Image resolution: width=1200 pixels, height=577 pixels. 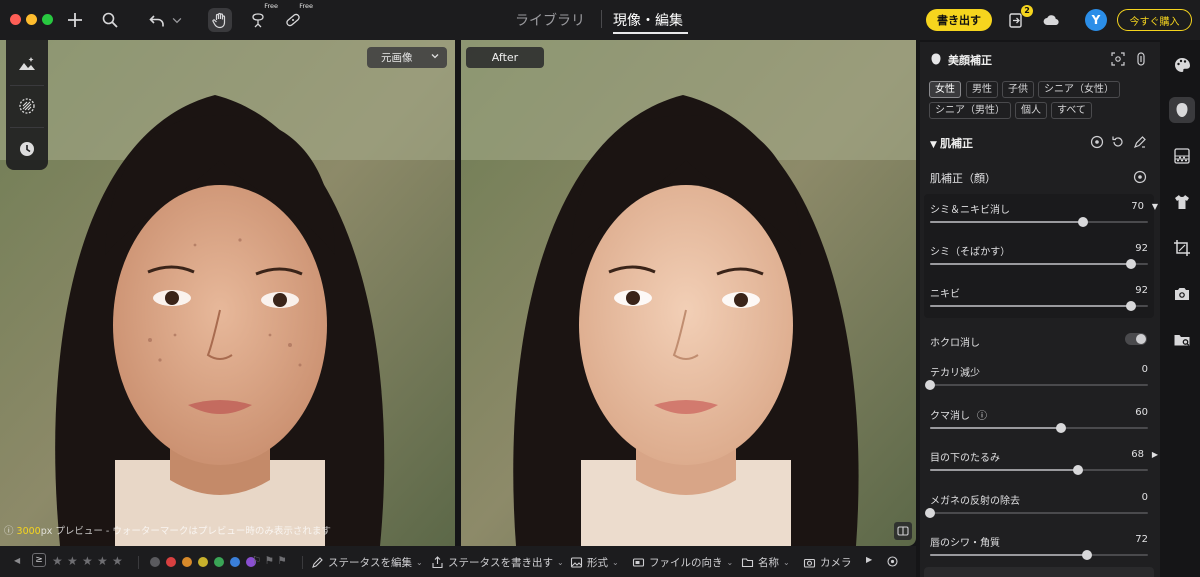 I want to click on split-compare-icon, so click(x=903, y=531).